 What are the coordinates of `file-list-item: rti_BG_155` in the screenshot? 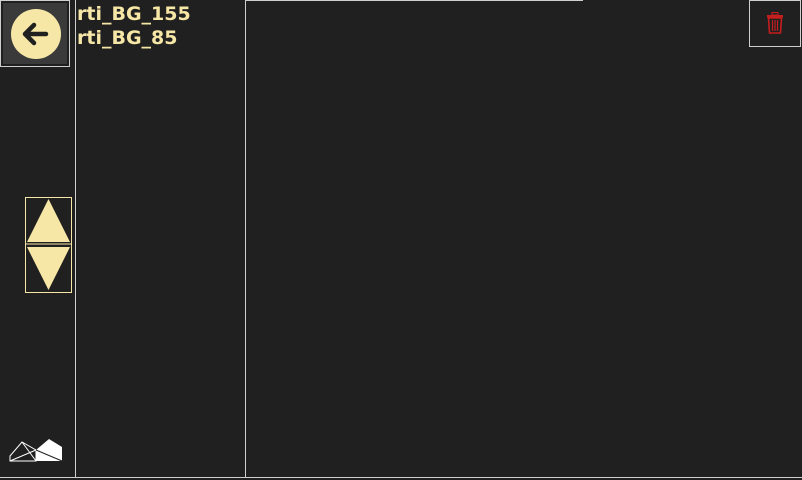 It's located at (160, 14).